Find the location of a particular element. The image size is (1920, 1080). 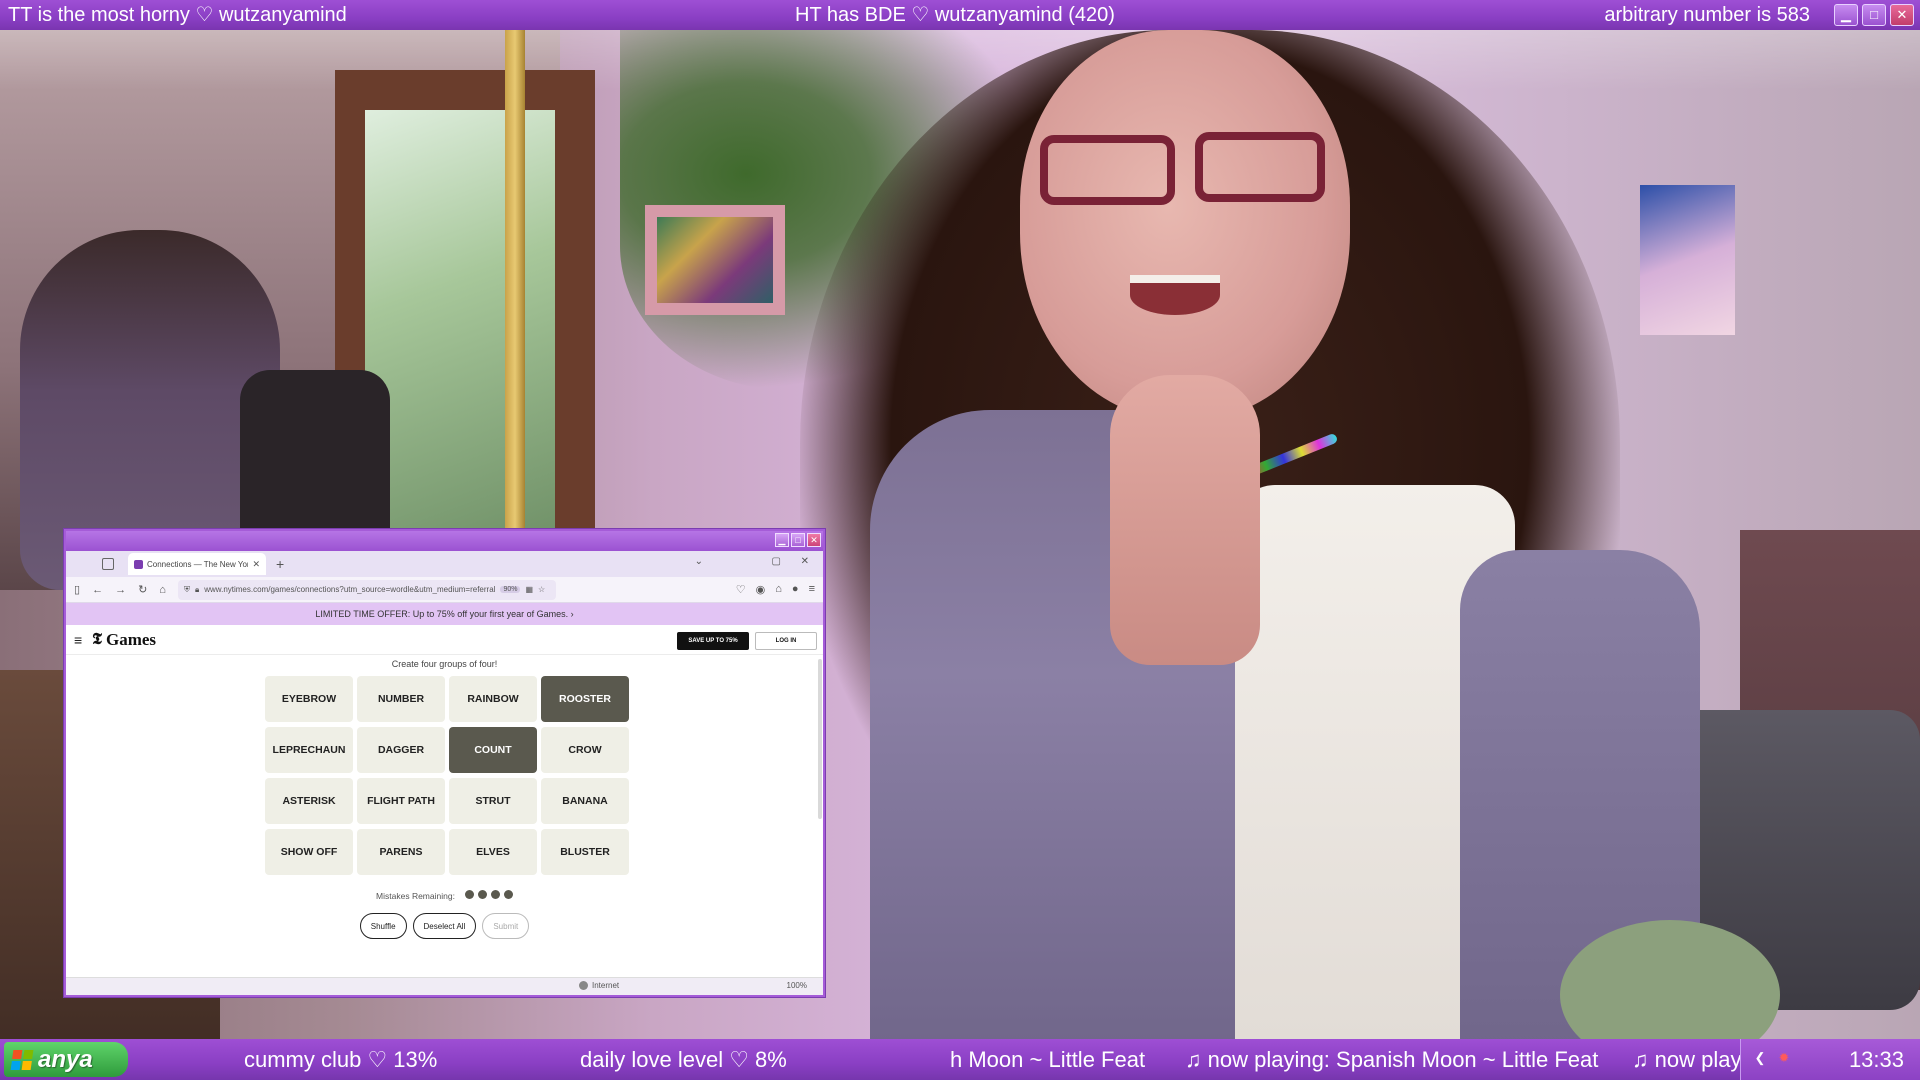

word-tile: BLUSTER is located at coordinates (585, 852).